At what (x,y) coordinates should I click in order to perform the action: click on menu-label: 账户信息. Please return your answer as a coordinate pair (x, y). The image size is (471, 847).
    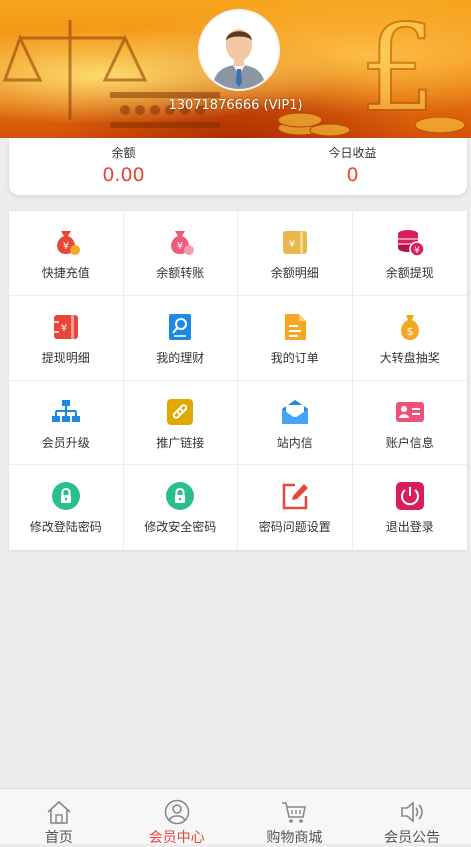
    Looking at the image, I should click on (409, 442).